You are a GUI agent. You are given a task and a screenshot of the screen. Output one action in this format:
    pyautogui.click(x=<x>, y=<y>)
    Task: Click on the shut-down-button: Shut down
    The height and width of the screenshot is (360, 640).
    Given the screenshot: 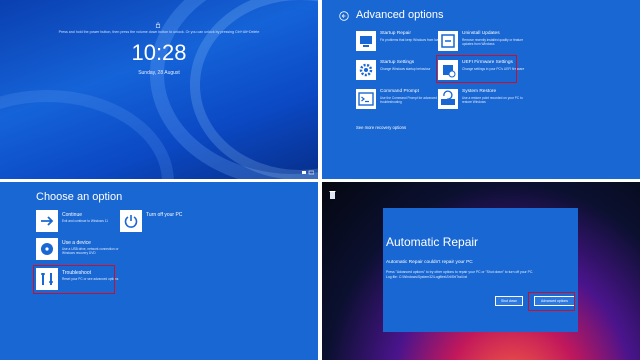 What is the action you would take?
    pyautogui.click(x=509, y=301)
    